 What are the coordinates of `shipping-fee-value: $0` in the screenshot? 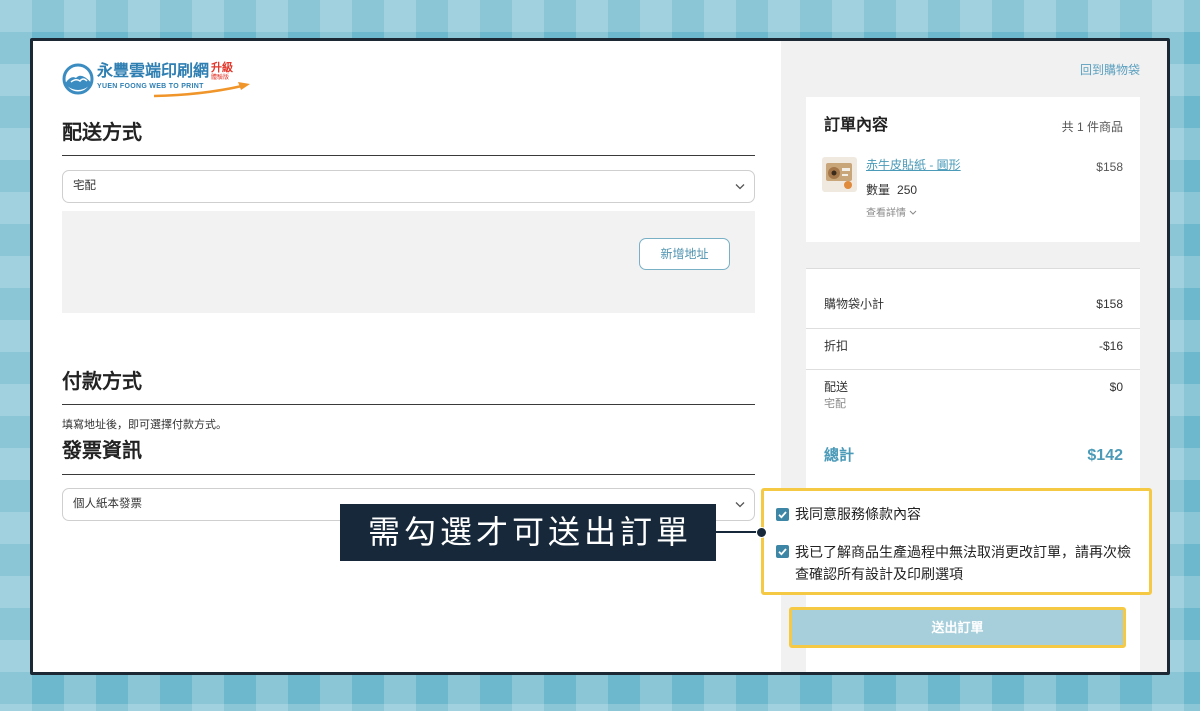 It's located at (1116, 387).